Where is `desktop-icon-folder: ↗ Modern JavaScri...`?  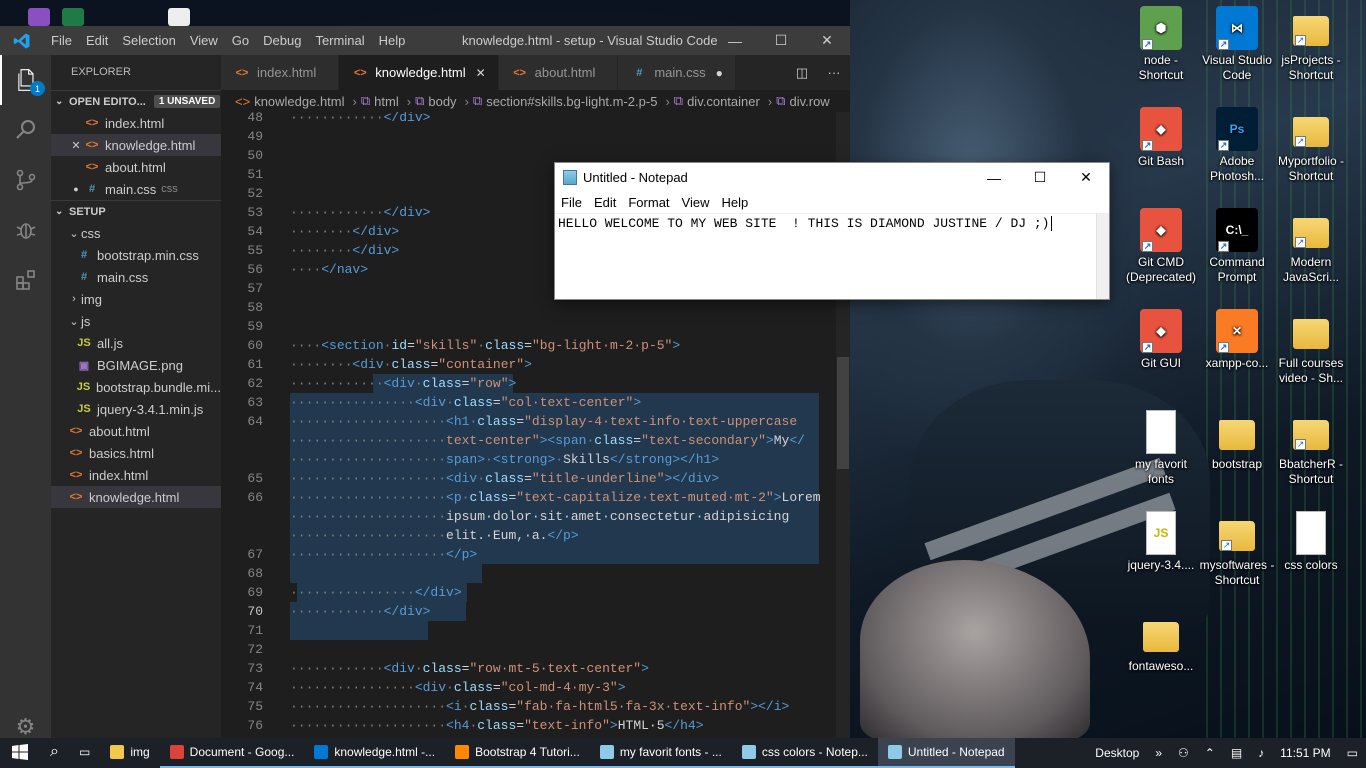
desktop-icon-folder: ↗ Modern JavaScri... is located at coordinates (1311, 246).